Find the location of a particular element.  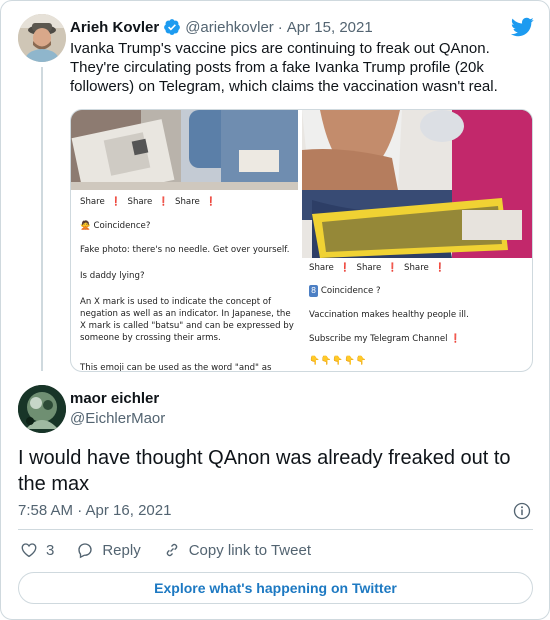

like-action: 3 is located at coordinates (37, 550).